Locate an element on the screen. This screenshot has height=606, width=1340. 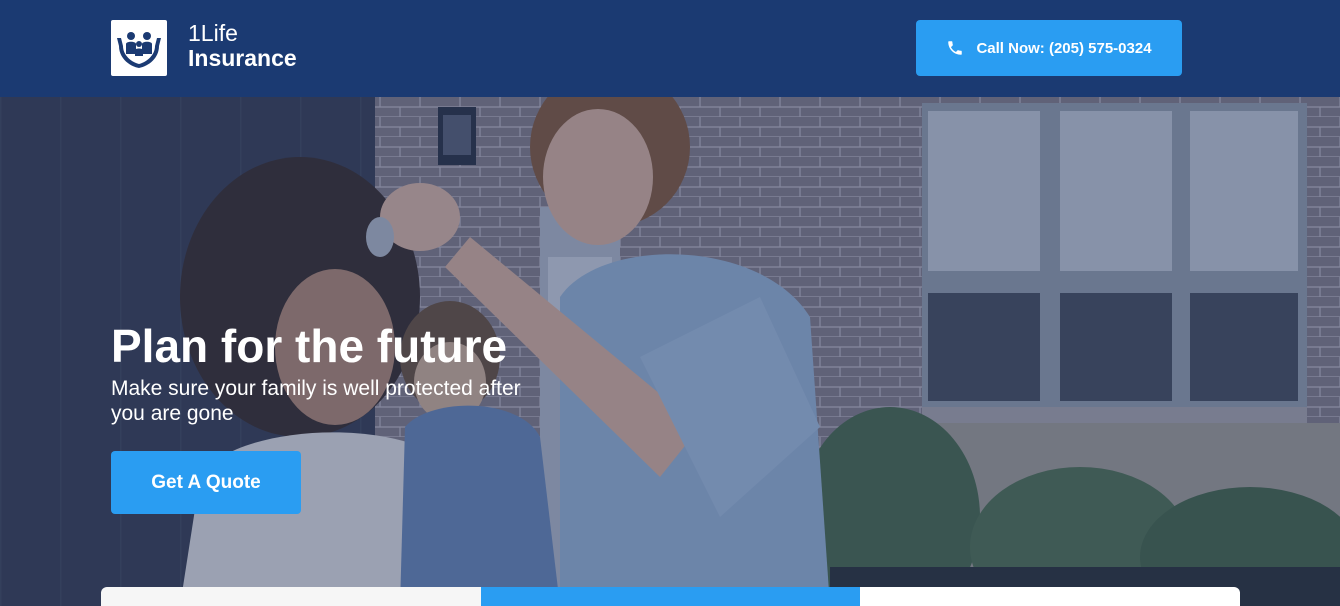
family-hands-icon is located at coordinates (139, 50).